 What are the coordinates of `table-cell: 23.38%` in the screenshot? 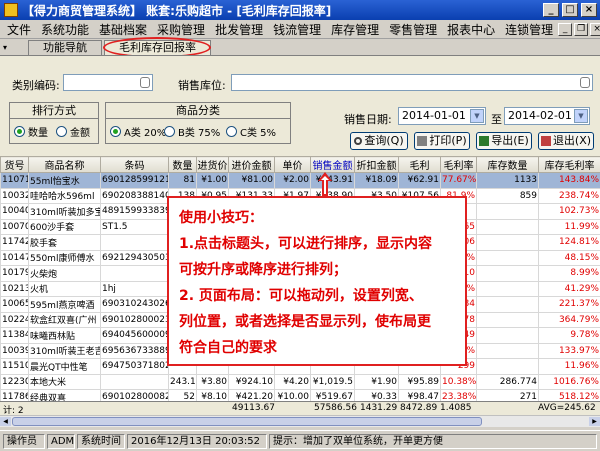 It's located at (458, 395).